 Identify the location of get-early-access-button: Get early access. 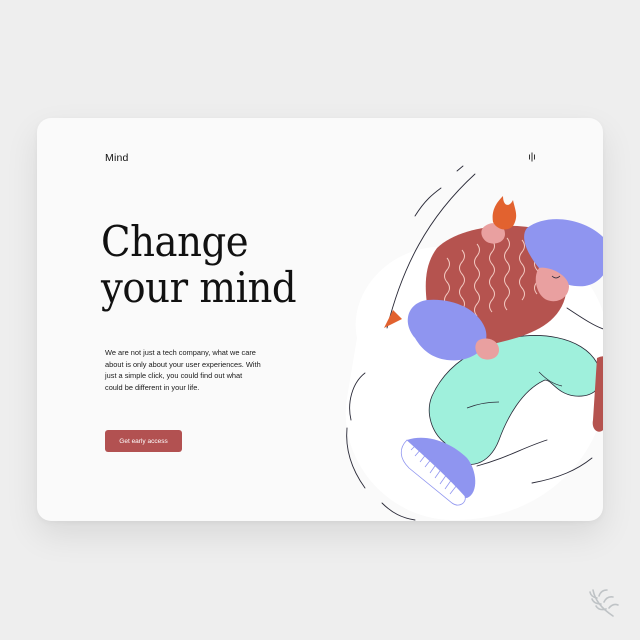
(143, 441).